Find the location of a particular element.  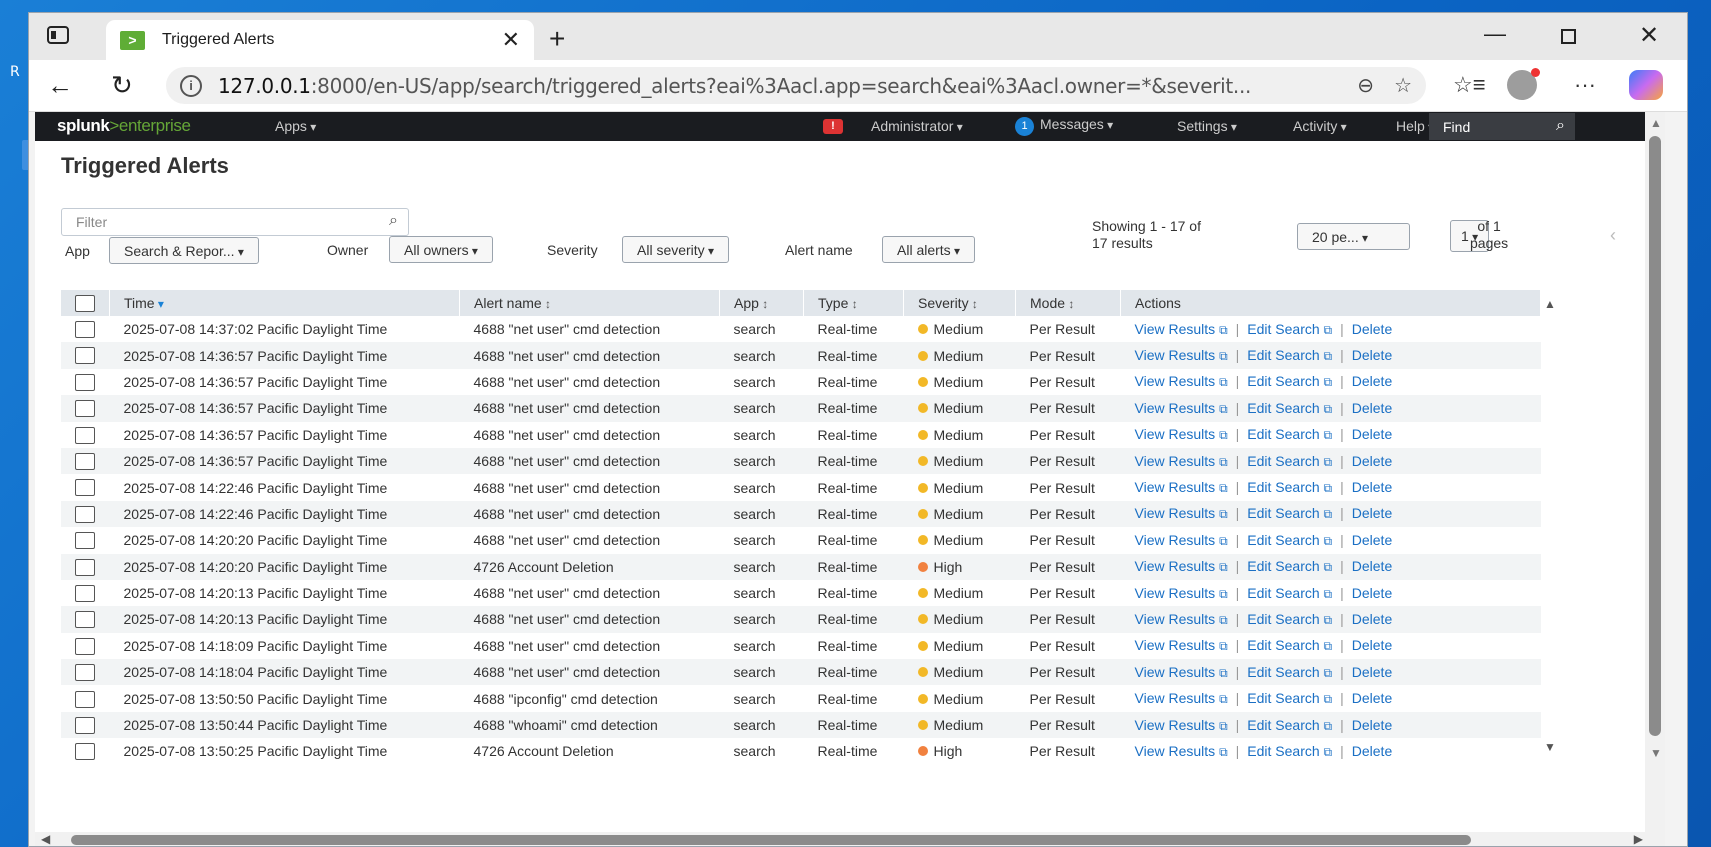

search-icon: ⌕ is located at coordinates (1560, 126).